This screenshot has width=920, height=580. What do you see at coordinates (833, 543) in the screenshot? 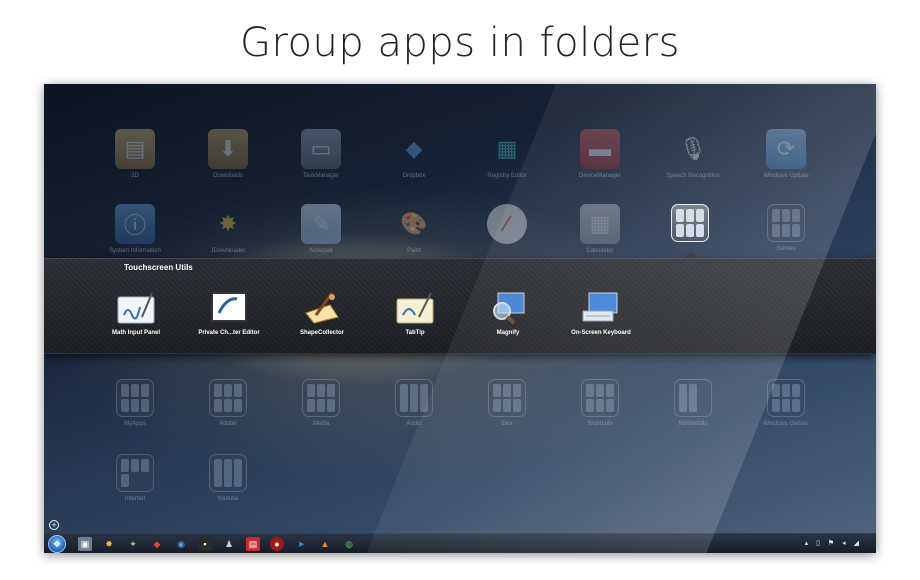
I see `system-tray: ▴ ▯ ⚑ ◂ ◢` at bounding box center [833, 543].